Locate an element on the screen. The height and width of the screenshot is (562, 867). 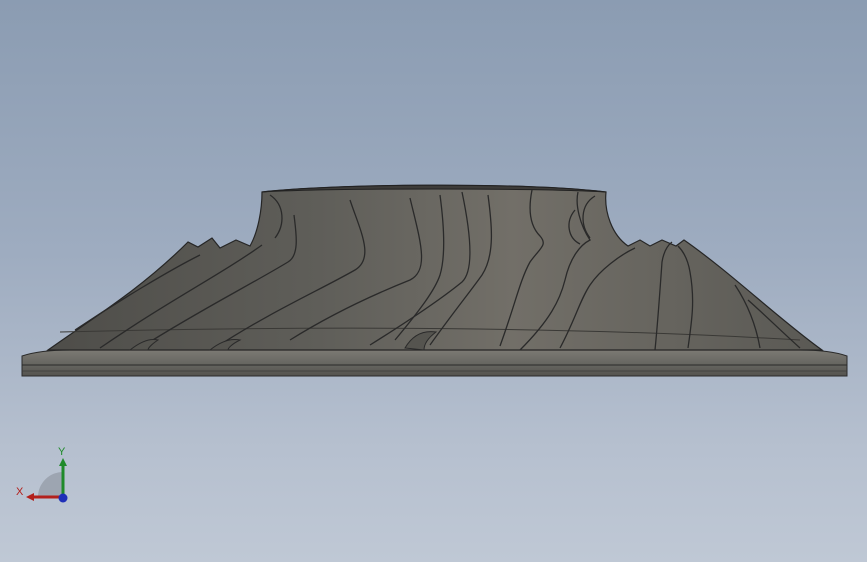
triad-y-arrow-icon is located at coordinates (63, 462).